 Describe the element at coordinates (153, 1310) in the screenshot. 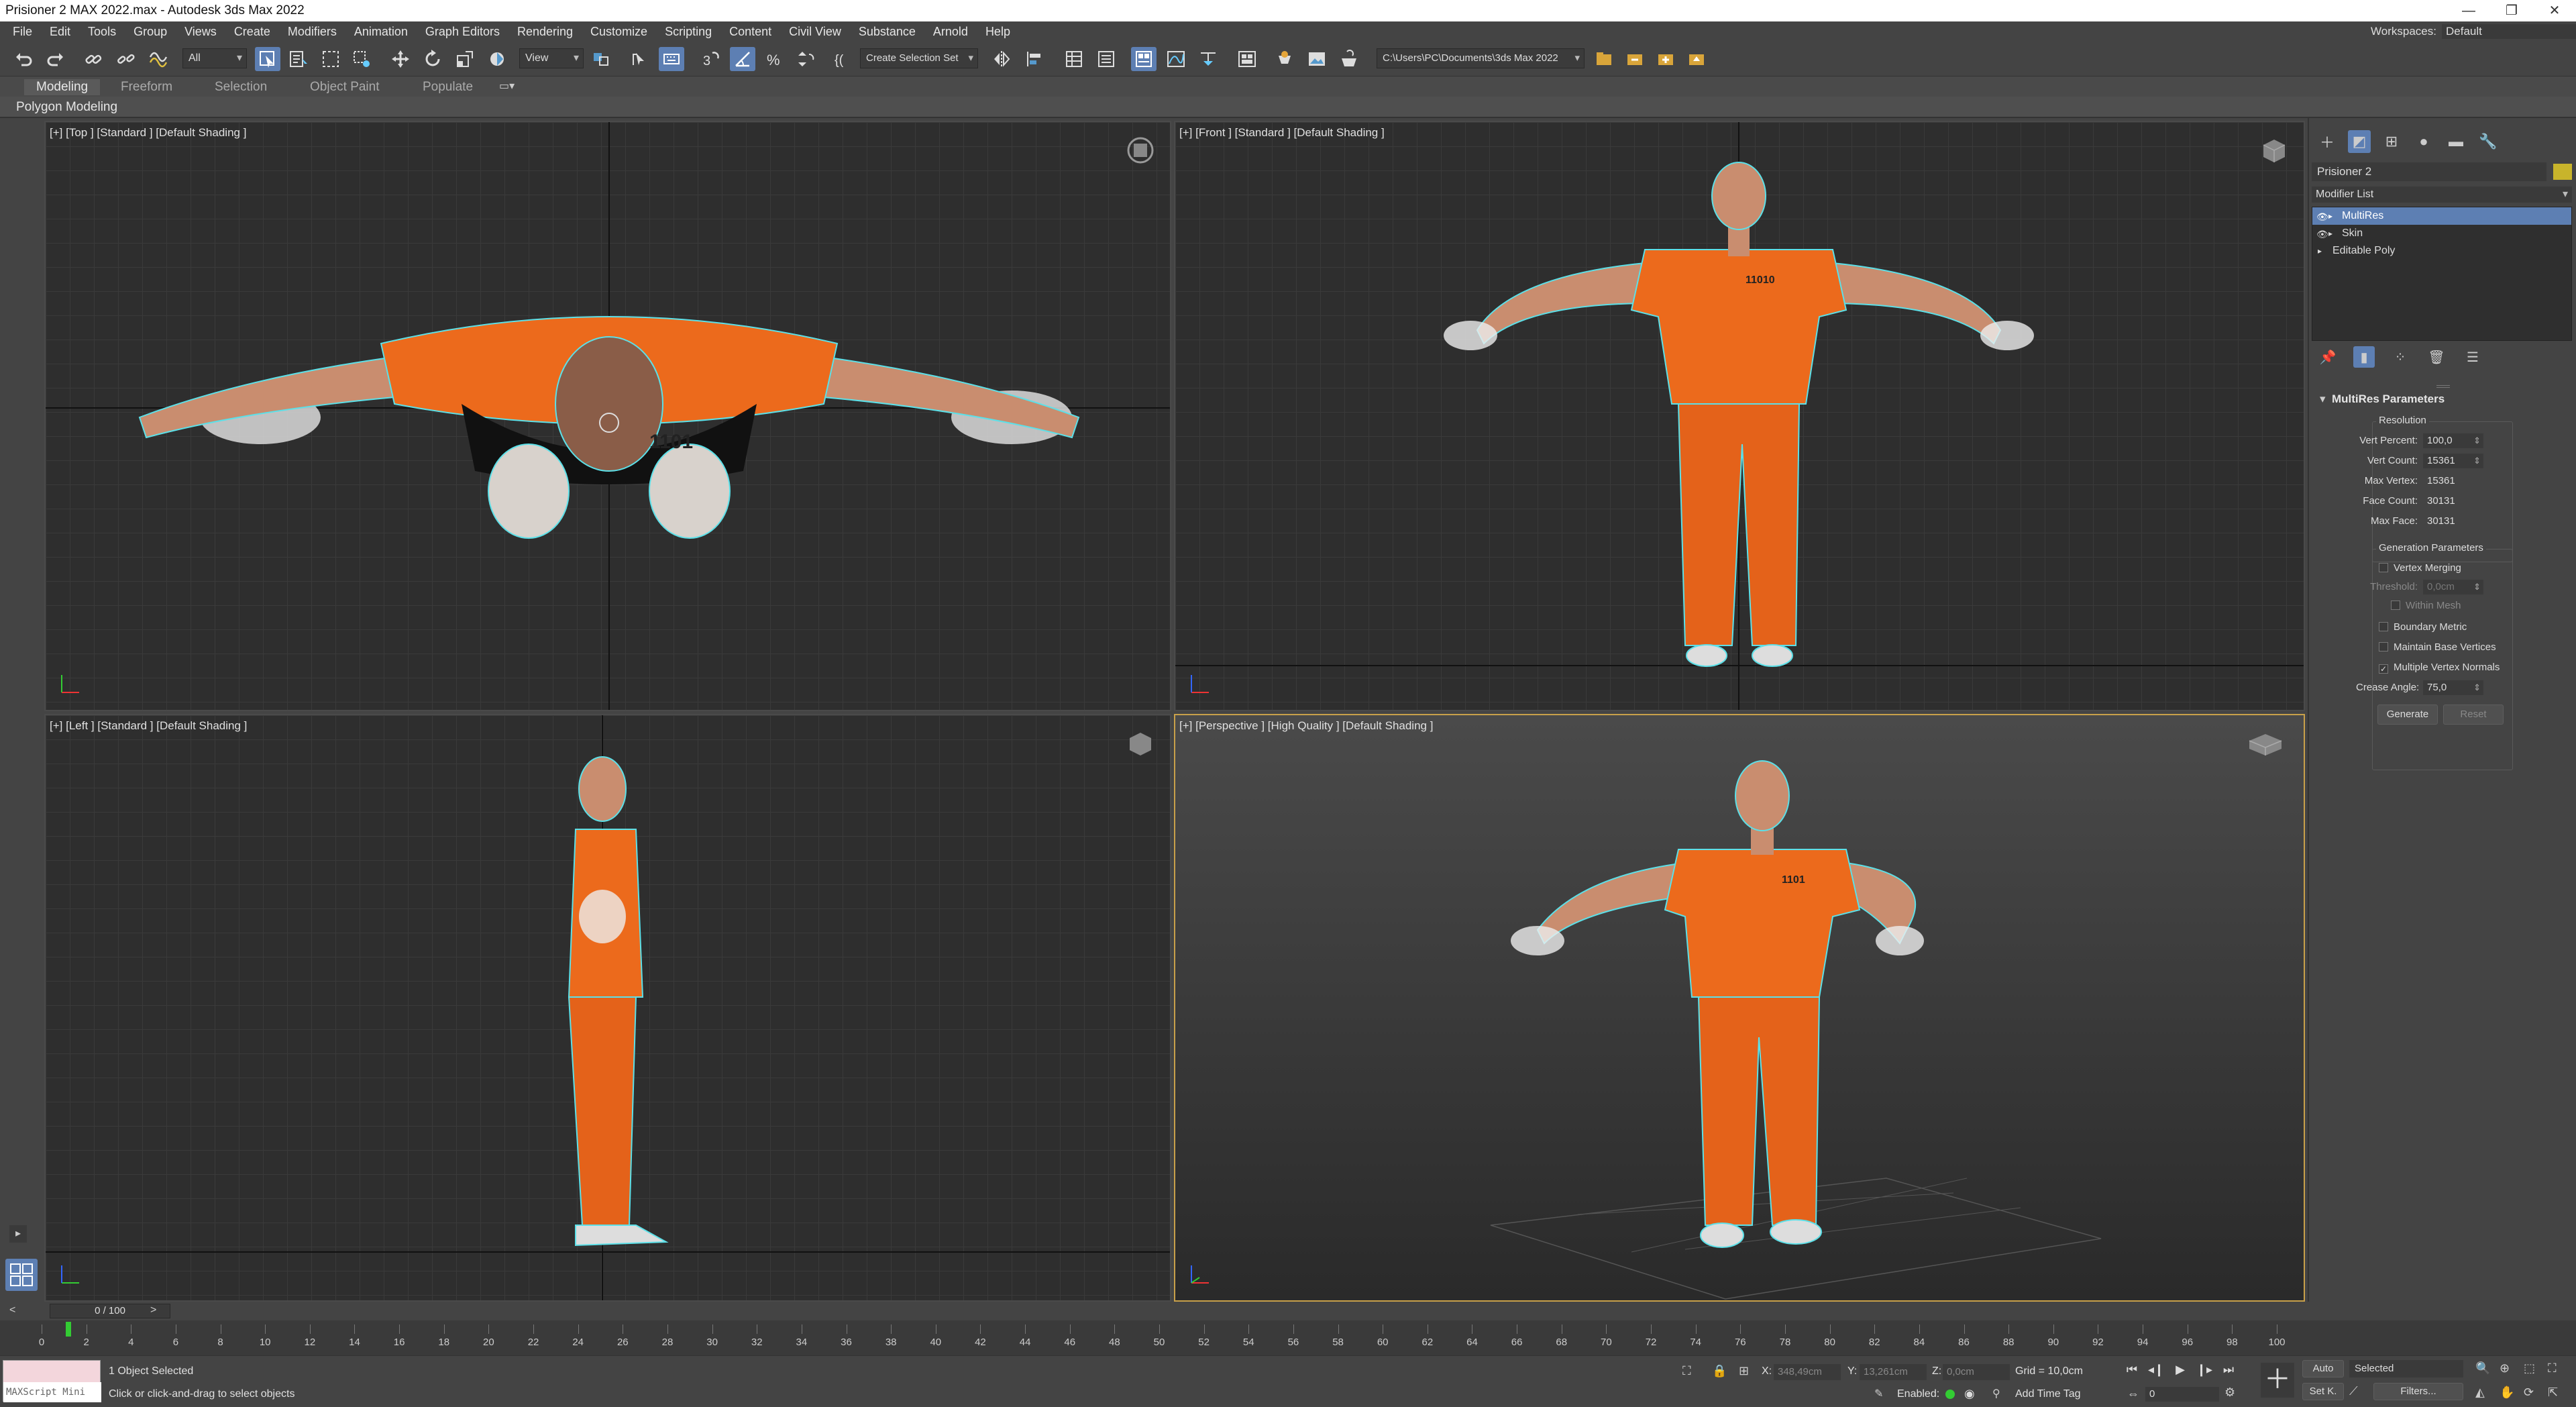

I see `next-frame-icon: >` at that location.